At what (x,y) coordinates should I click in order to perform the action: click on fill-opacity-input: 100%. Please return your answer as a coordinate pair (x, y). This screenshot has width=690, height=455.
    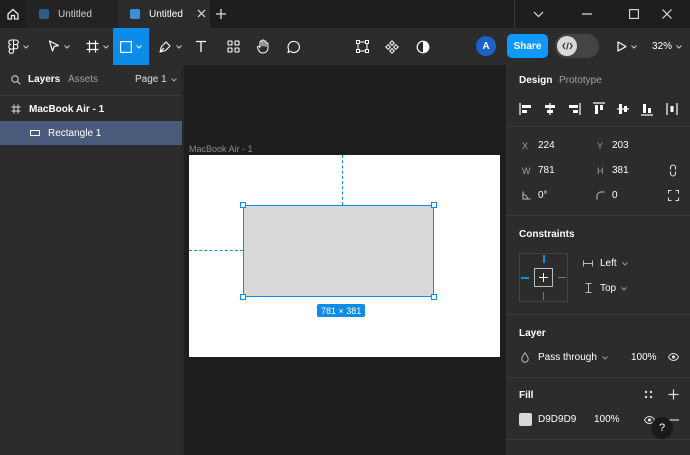
    Looking at the image, I should click on (607, 419).